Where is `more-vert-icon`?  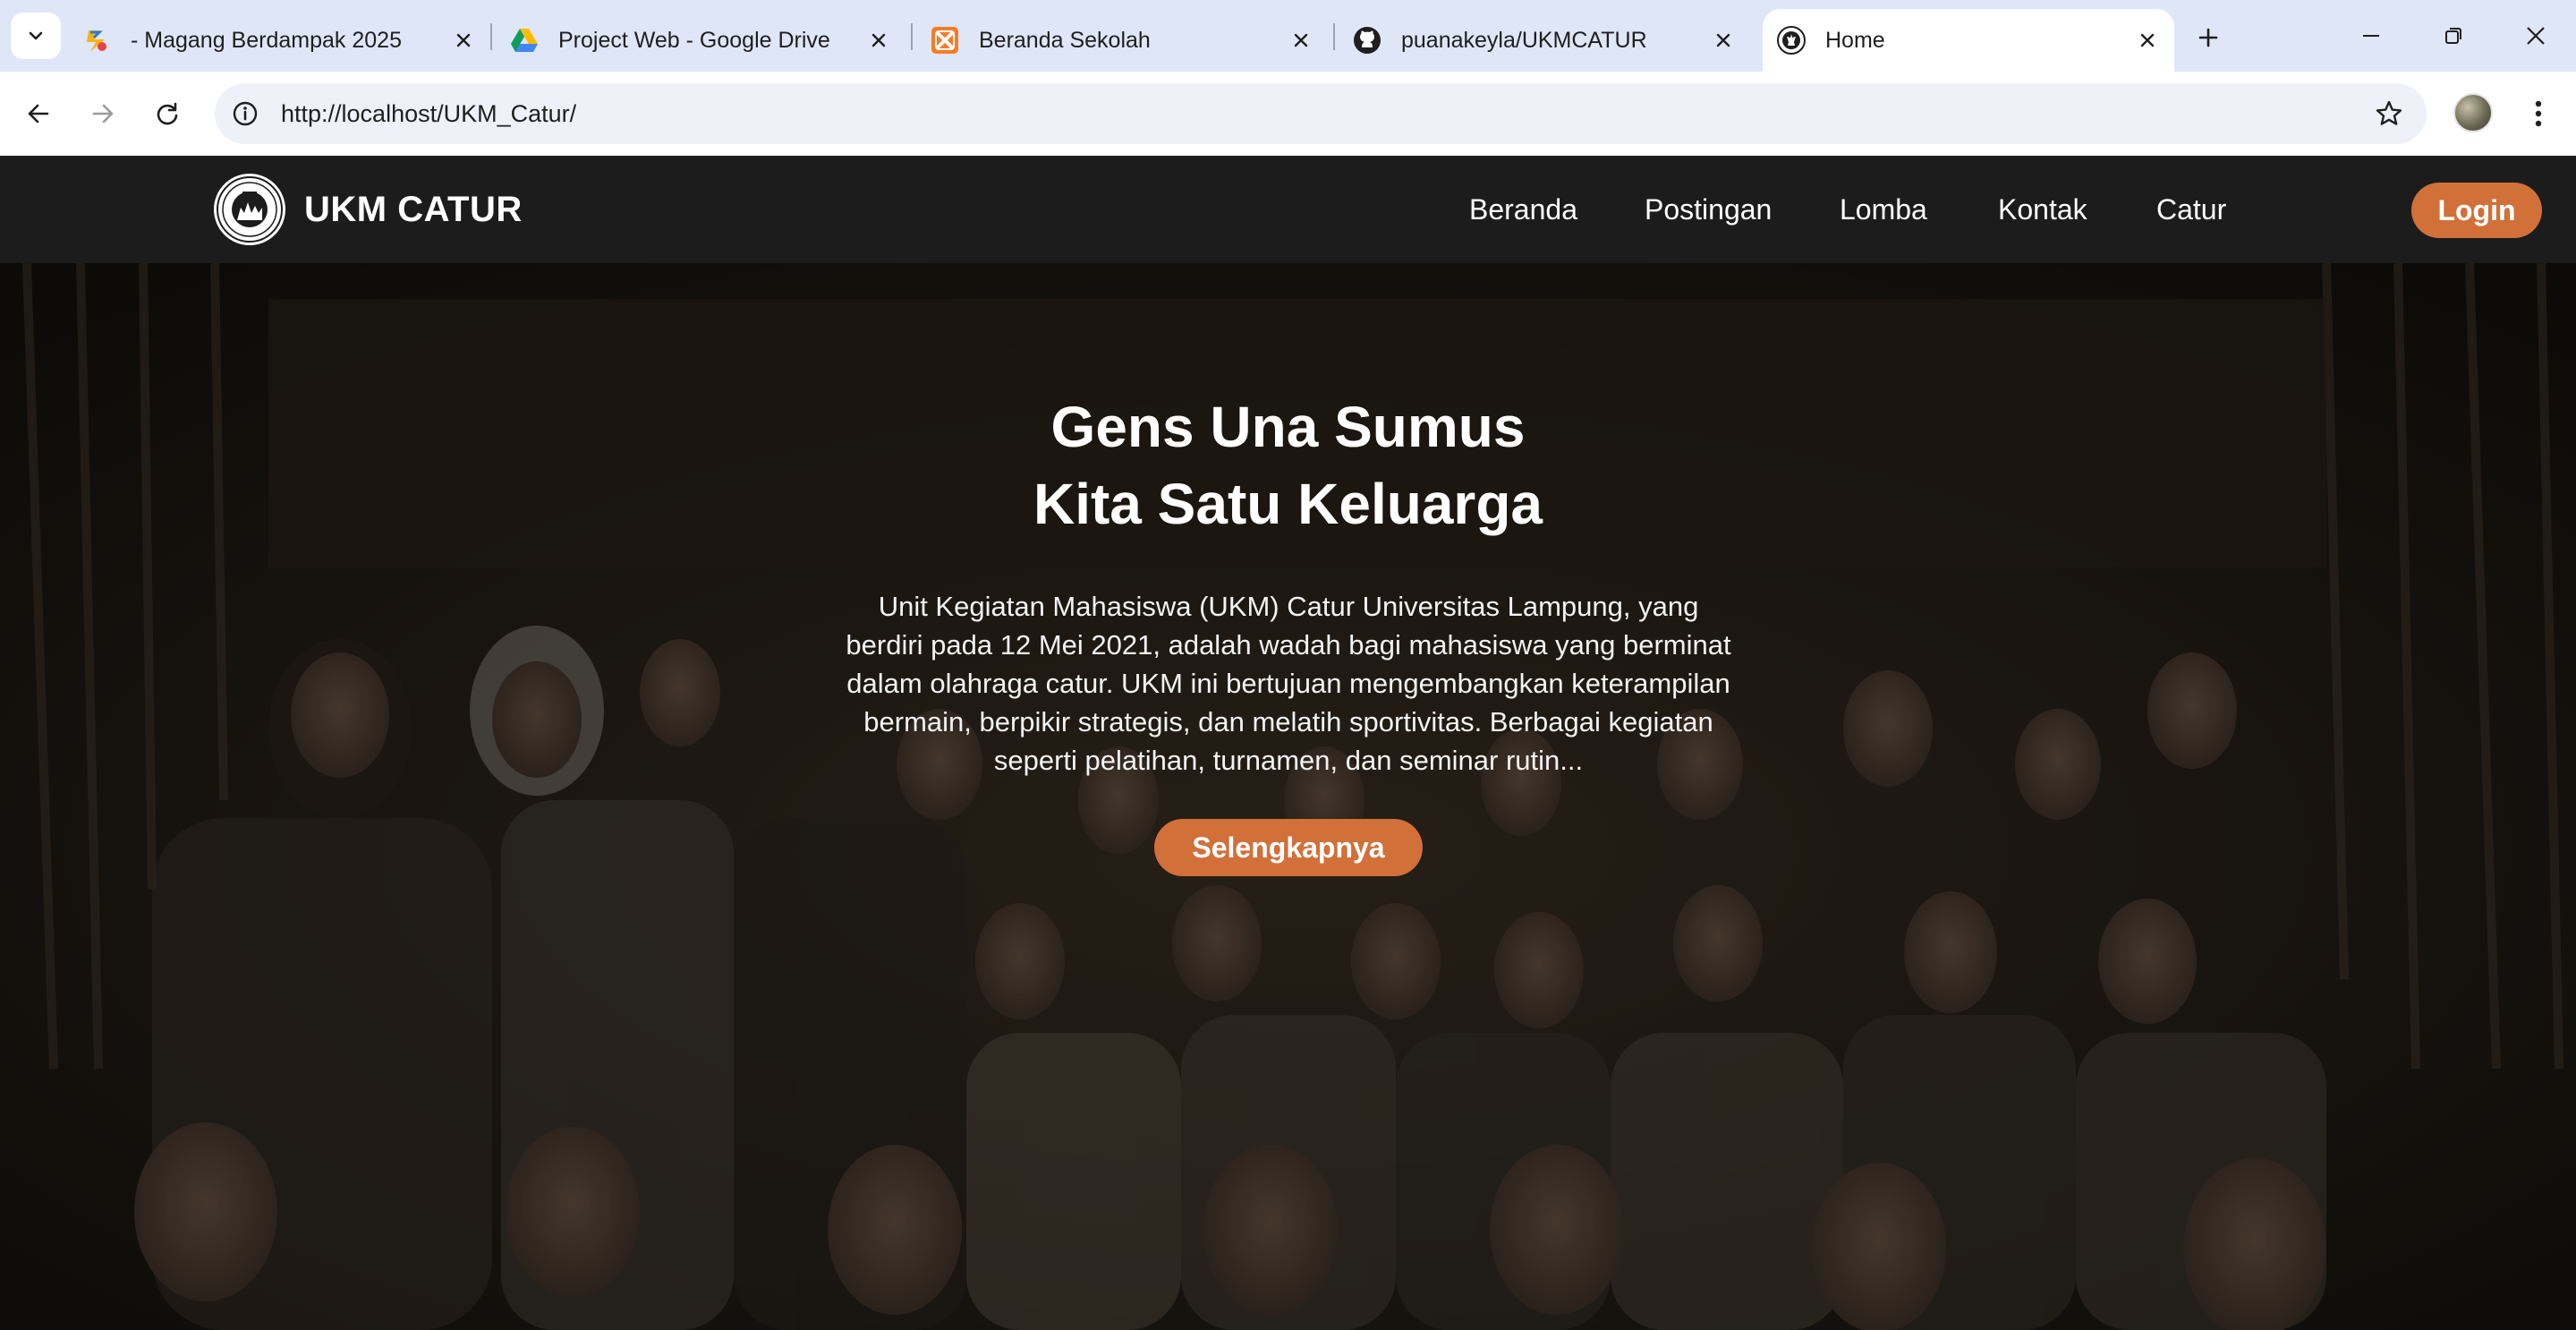 more-vert-icon is located at coordinates (2538, 113).